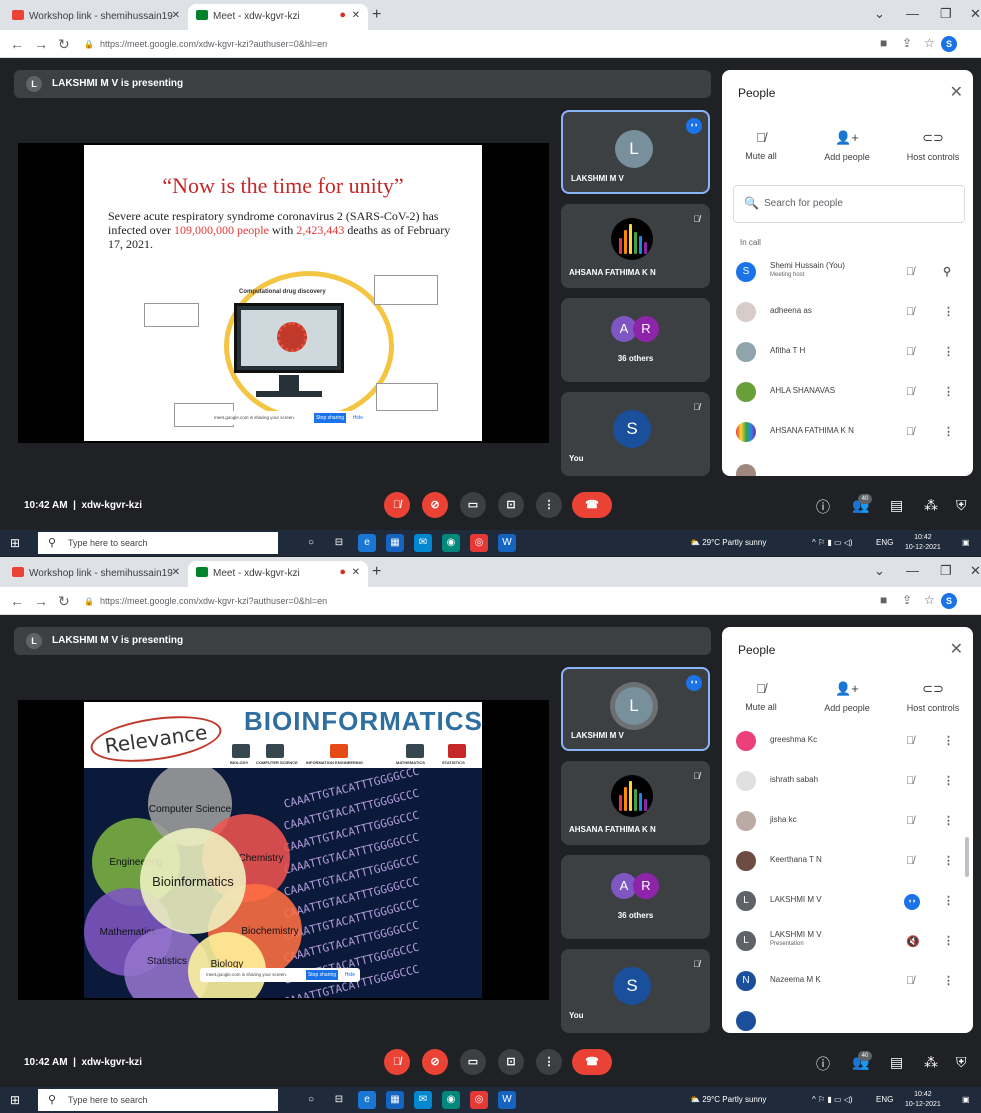  Describe the element at coordinates (933, 697) in the screenshot. I see `host-controls-button: ⊂⊃ Host controls` at that location.